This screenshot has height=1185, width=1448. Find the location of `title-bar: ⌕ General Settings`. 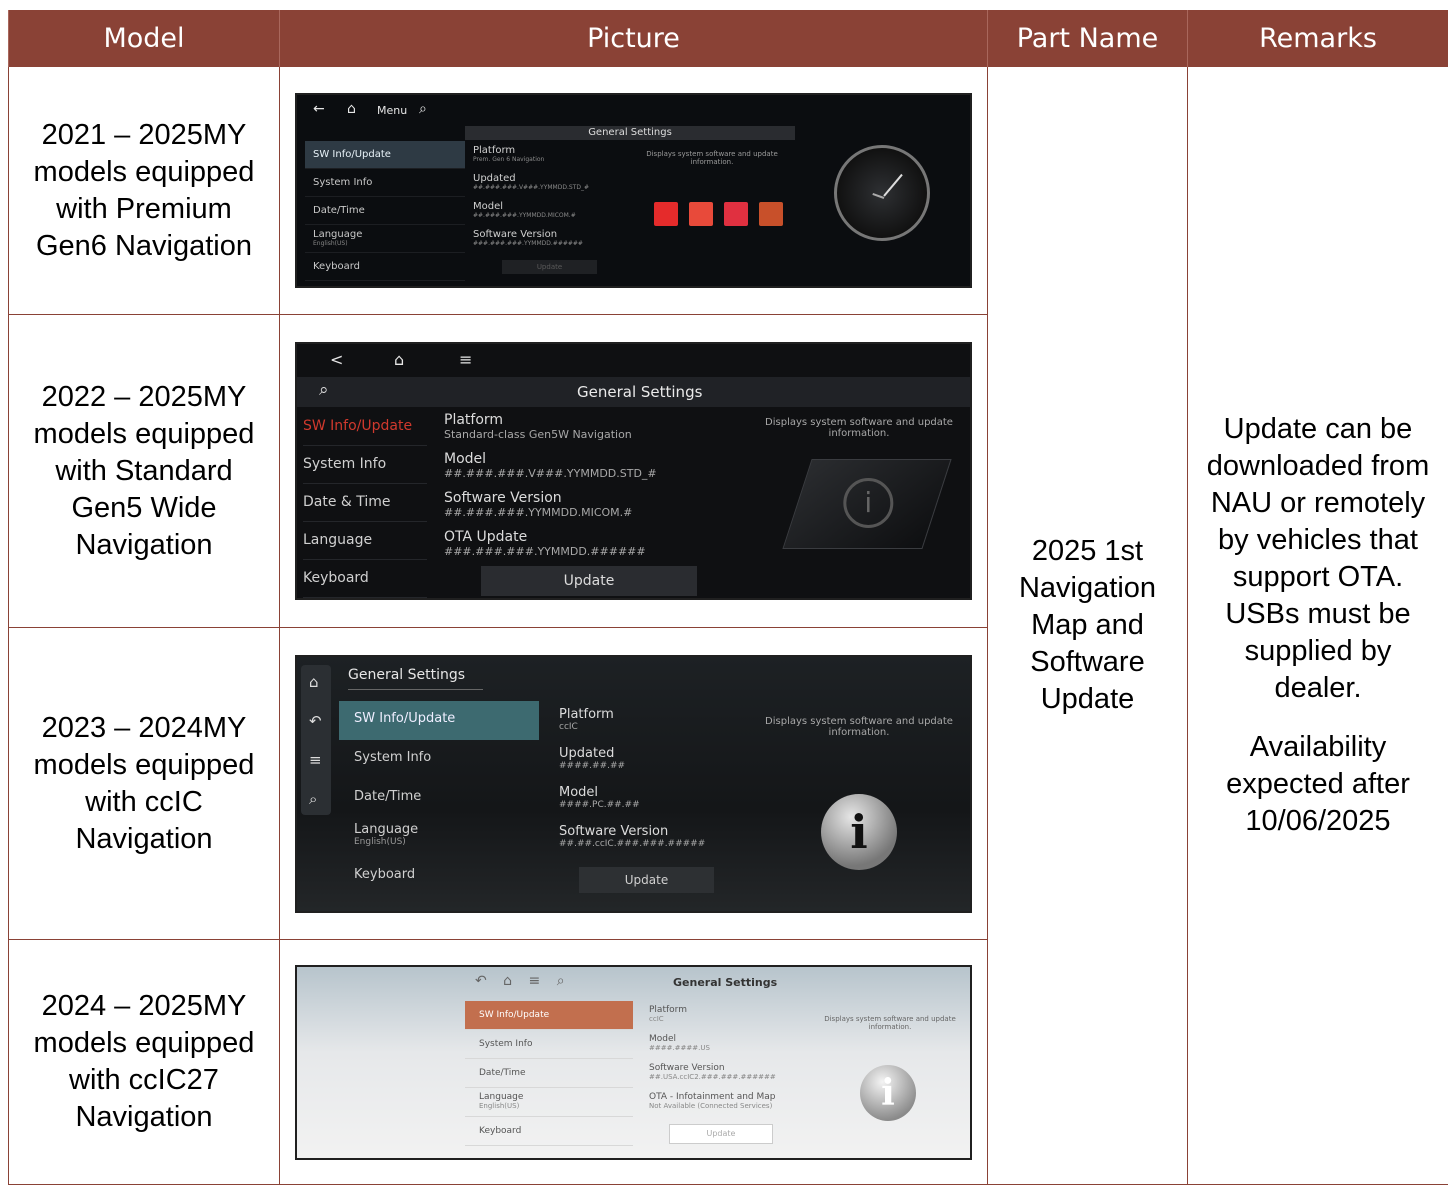

title-bar: ⌕ General Settings is located at coordinates (634, 392).